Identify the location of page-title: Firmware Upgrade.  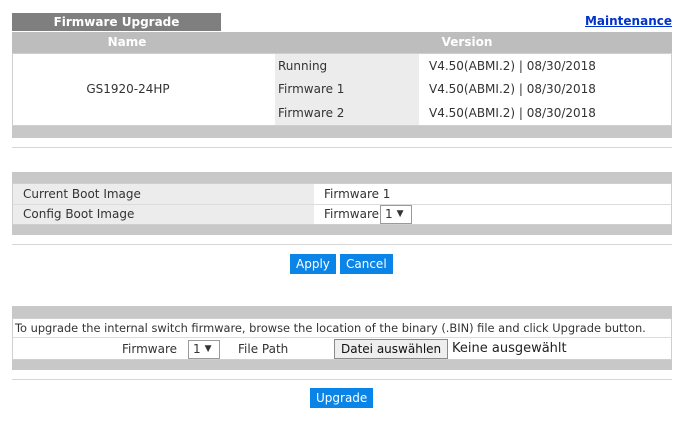
(116, 22).